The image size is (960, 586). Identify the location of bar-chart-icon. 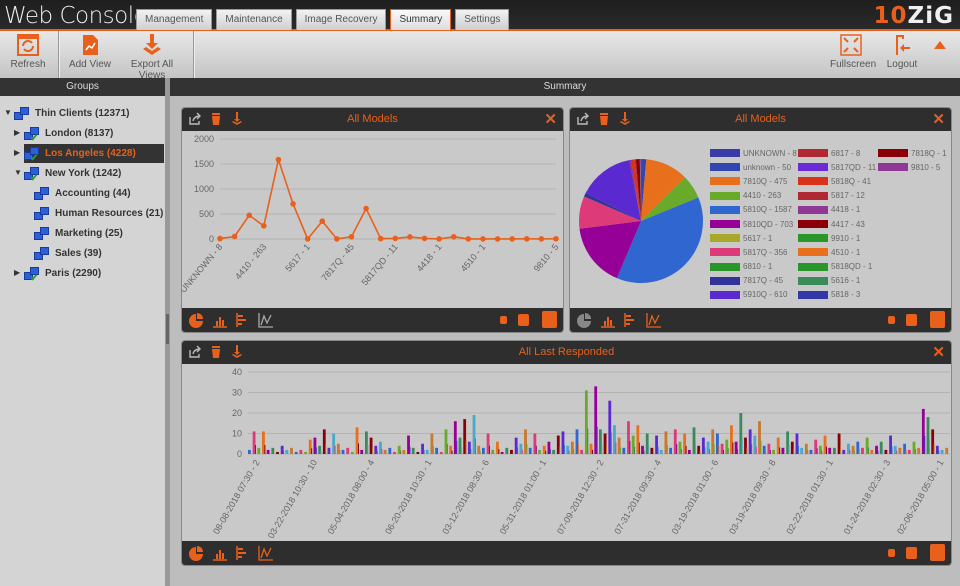
(220, 553).